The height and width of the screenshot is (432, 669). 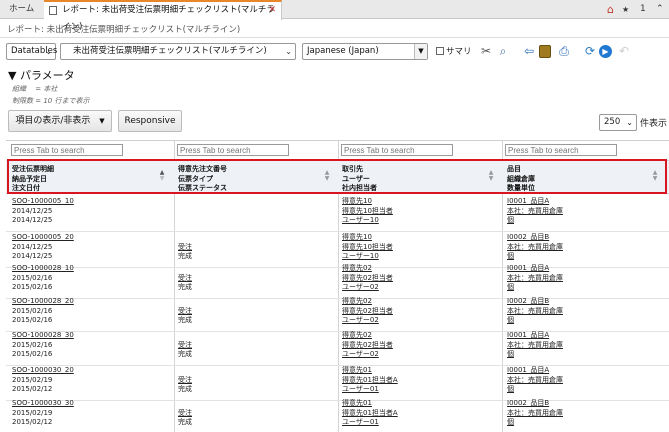 What do you see at coordinates (150, 121) in the screenshot?
I see `responsive-button: Responsive` at bounding box center [150, 121].